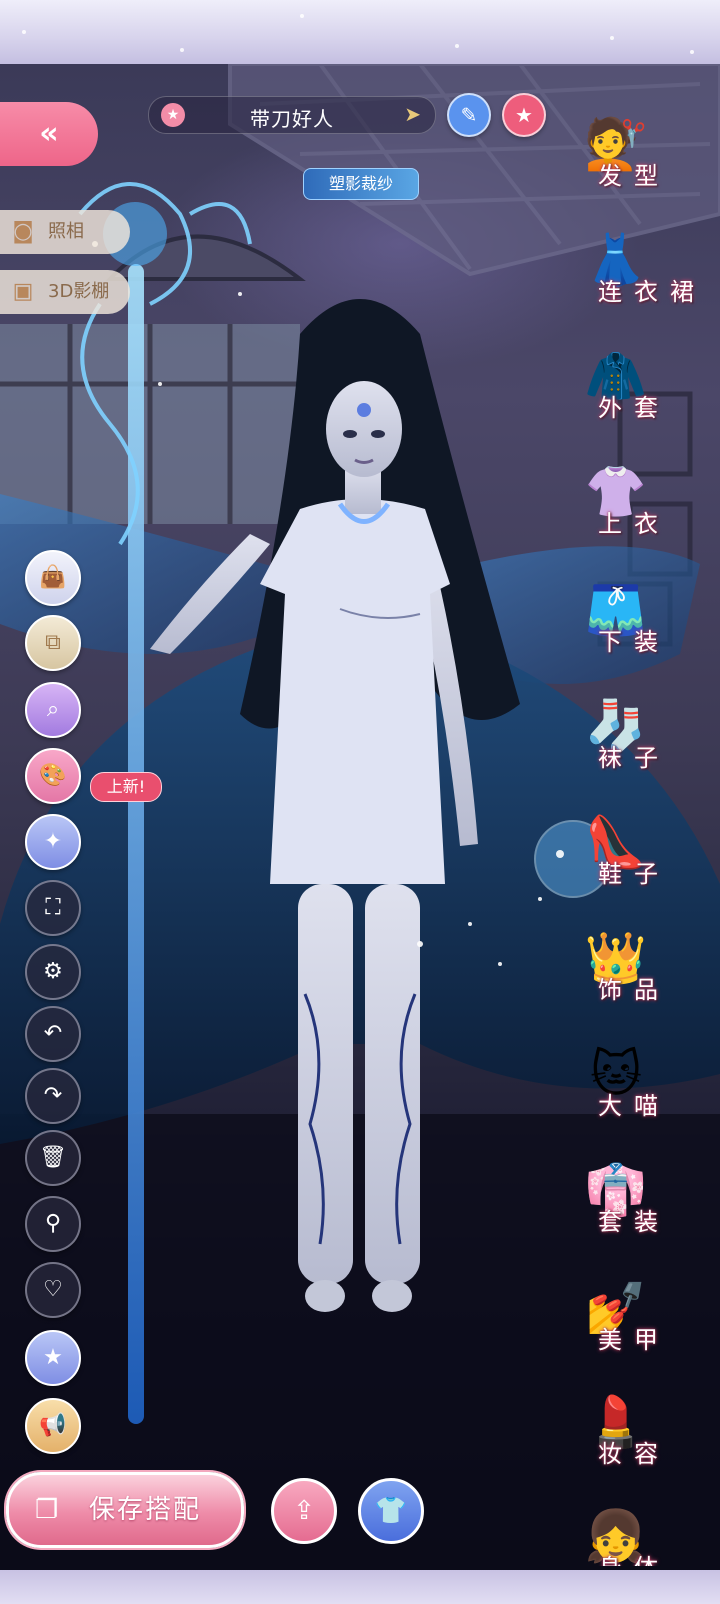 The height and width of the screenshot is (1604, 720). I want to click on magnify-sparkle-icon: ⌕, so click(53, 709).